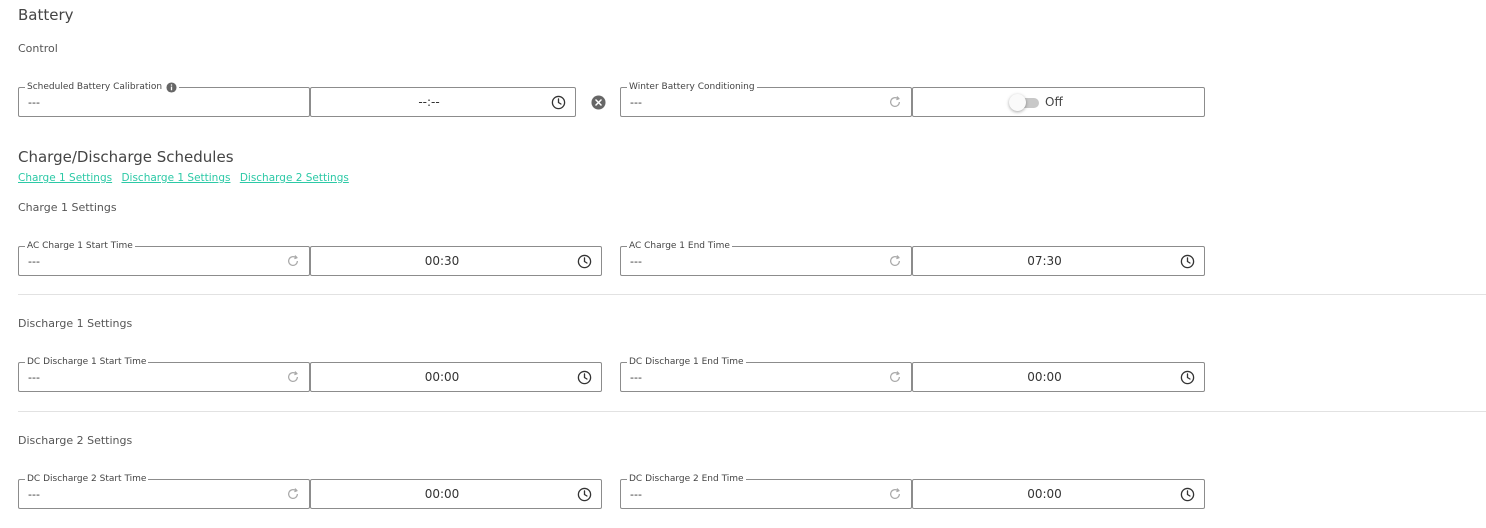 This screenshot has width=1486, height=528. Describe the element at coordinates (164, 490) in the screenshot. I see `discharge2-start-field: DC Discharge 2 Start Time ---` at that location.